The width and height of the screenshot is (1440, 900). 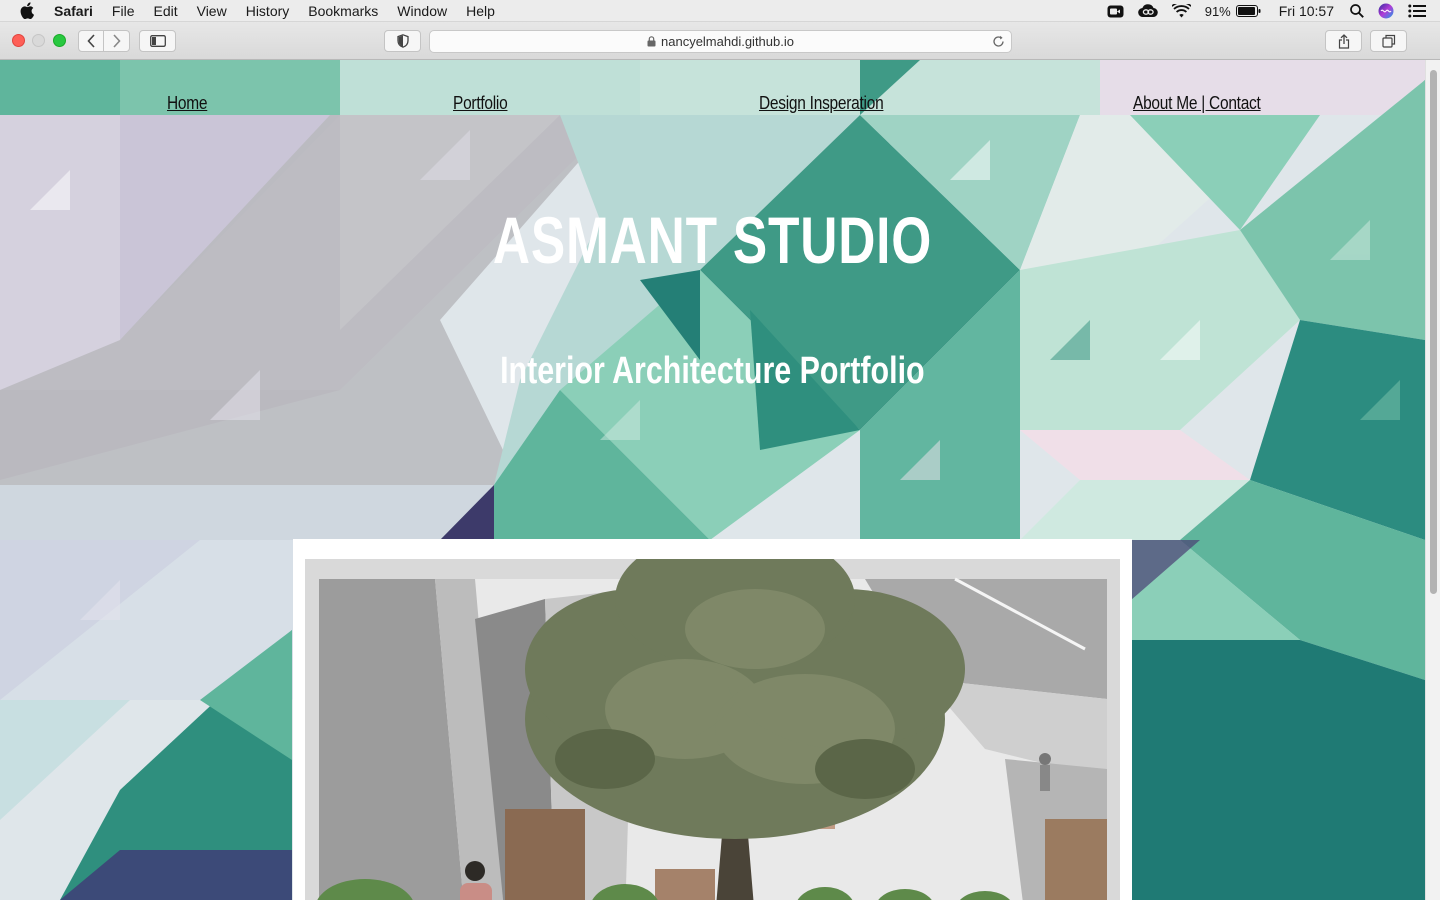 I want to click on shield-icon, so click(x=402, y=41).